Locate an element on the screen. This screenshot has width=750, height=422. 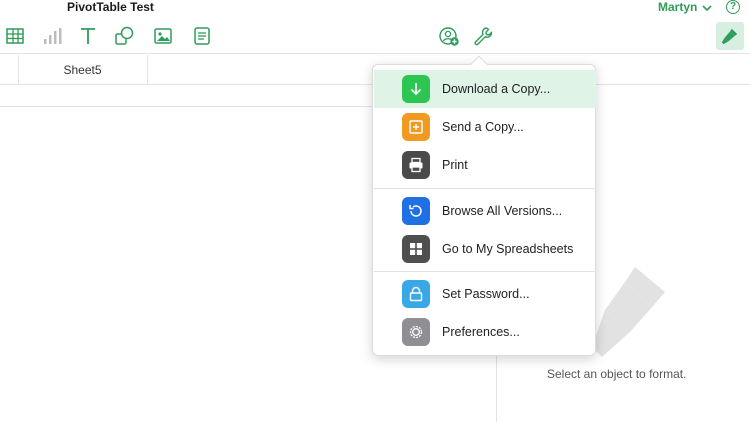
printer-icon is located at coordinates (416, 165).